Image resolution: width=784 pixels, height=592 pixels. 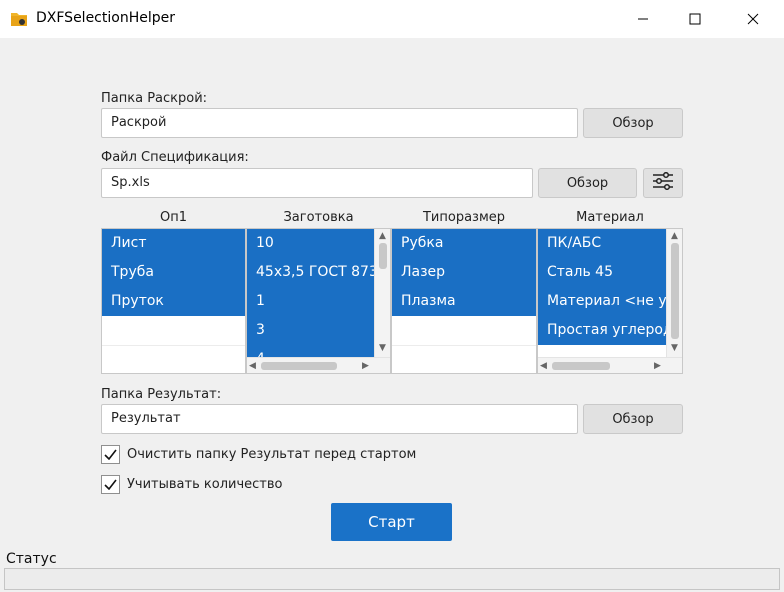 I want to click on tiporazmer-list: Рубка Лазер Плазма, so click(x=464, y=301).